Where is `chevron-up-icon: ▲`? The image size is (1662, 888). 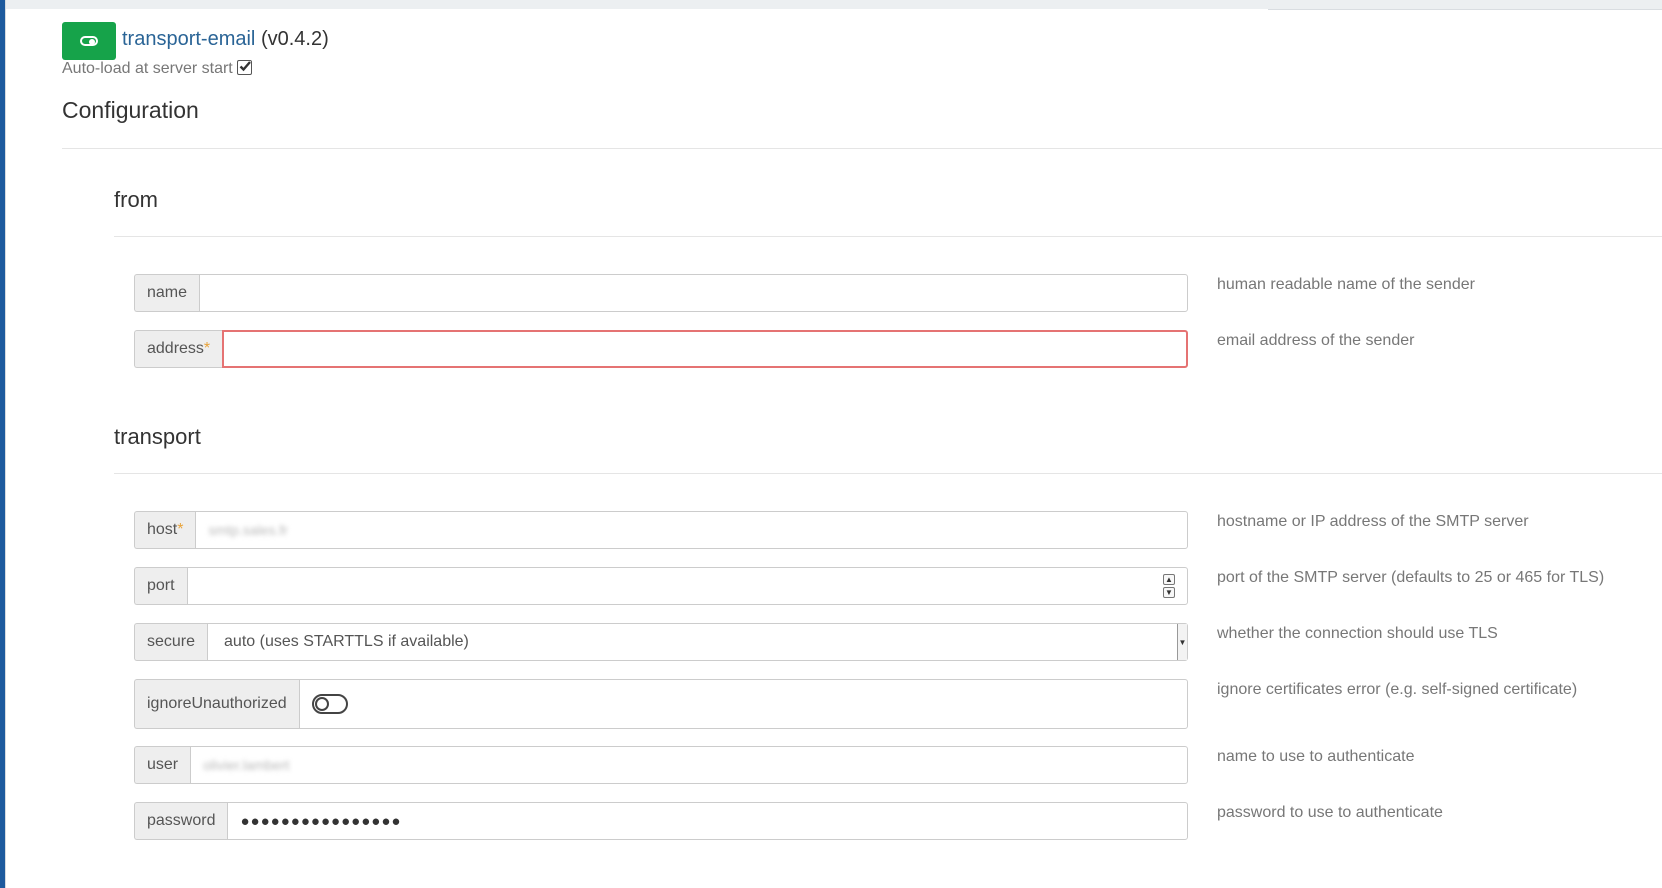 chevron-up-icon: ▲ is located at coordinates (1169, 579).